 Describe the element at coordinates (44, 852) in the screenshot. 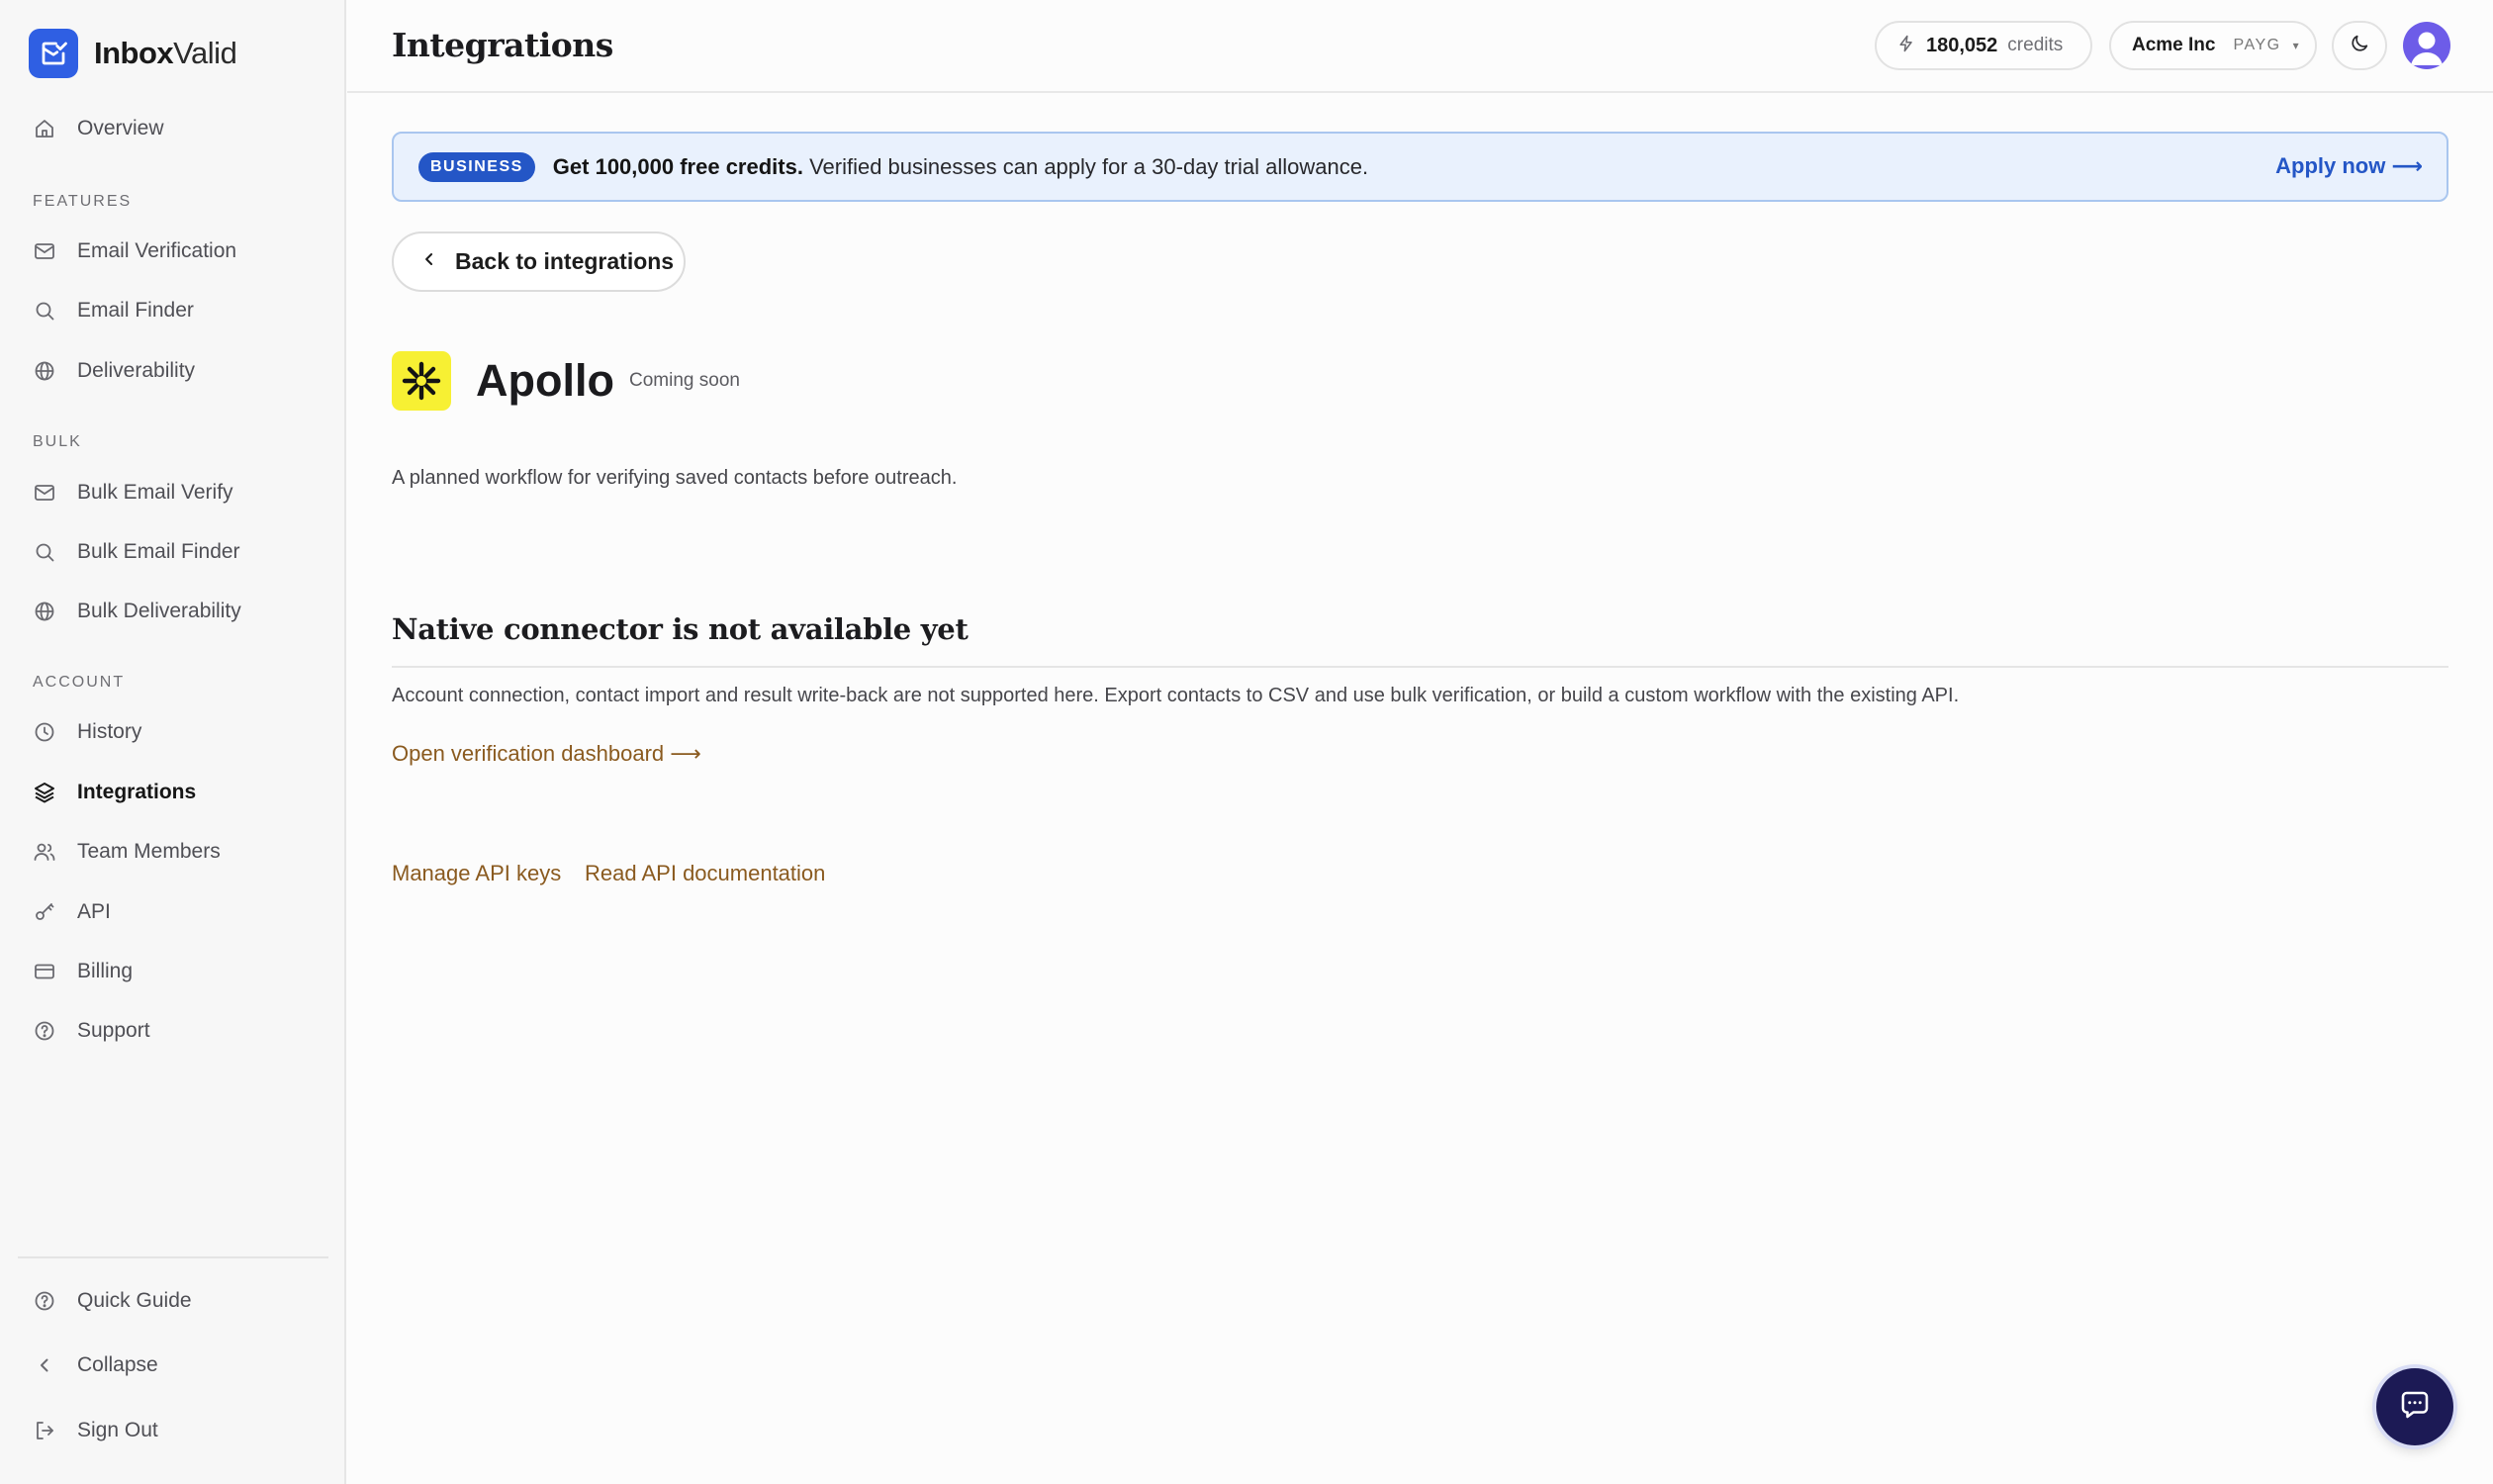

I see `users-icon` at that location.